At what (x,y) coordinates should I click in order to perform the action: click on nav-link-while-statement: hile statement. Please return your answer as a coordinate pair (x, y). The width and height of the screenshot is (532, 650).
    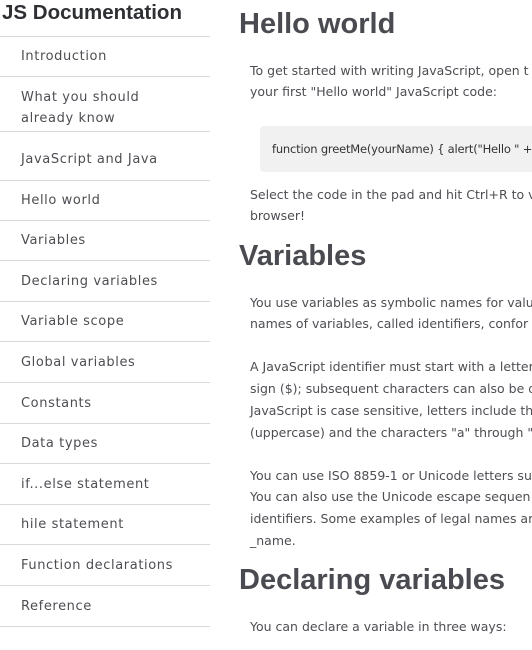
    Looking at the image, I should click on (105, 529).